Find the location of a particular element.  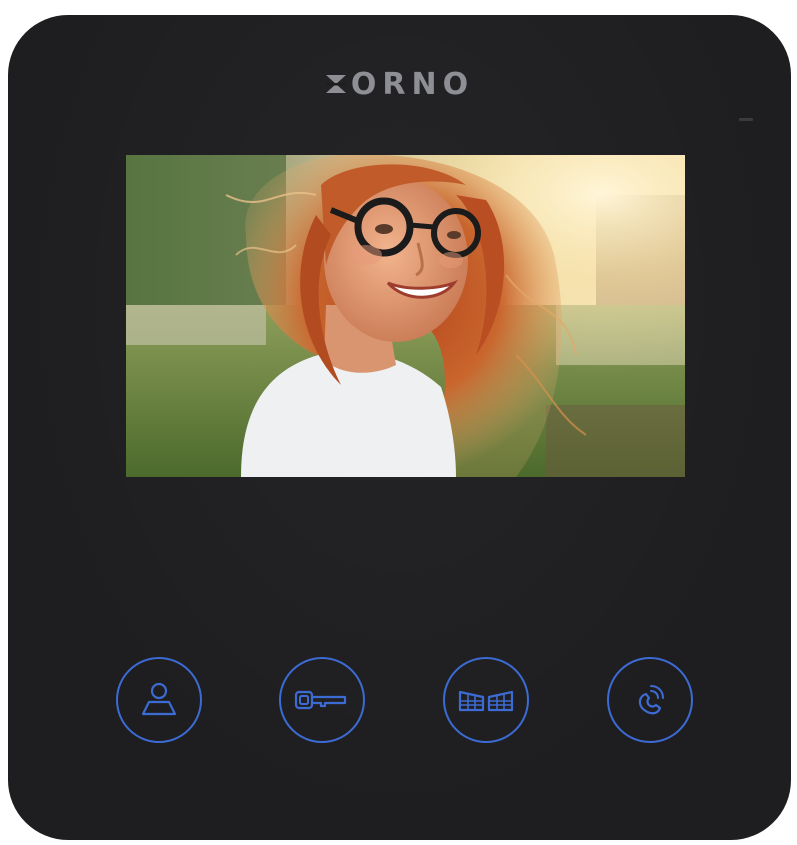

open-gate-button is located at coordinates (486, 700).